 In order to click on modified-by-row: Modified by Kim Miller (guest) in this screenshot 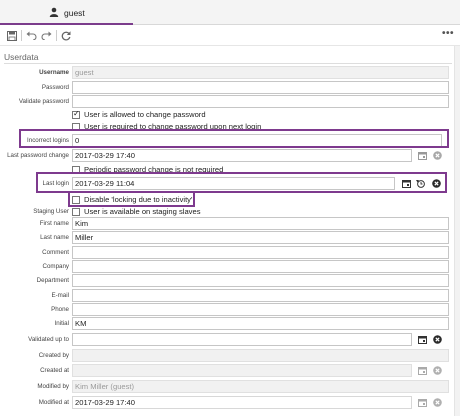, I will do `click(230, 386)`.